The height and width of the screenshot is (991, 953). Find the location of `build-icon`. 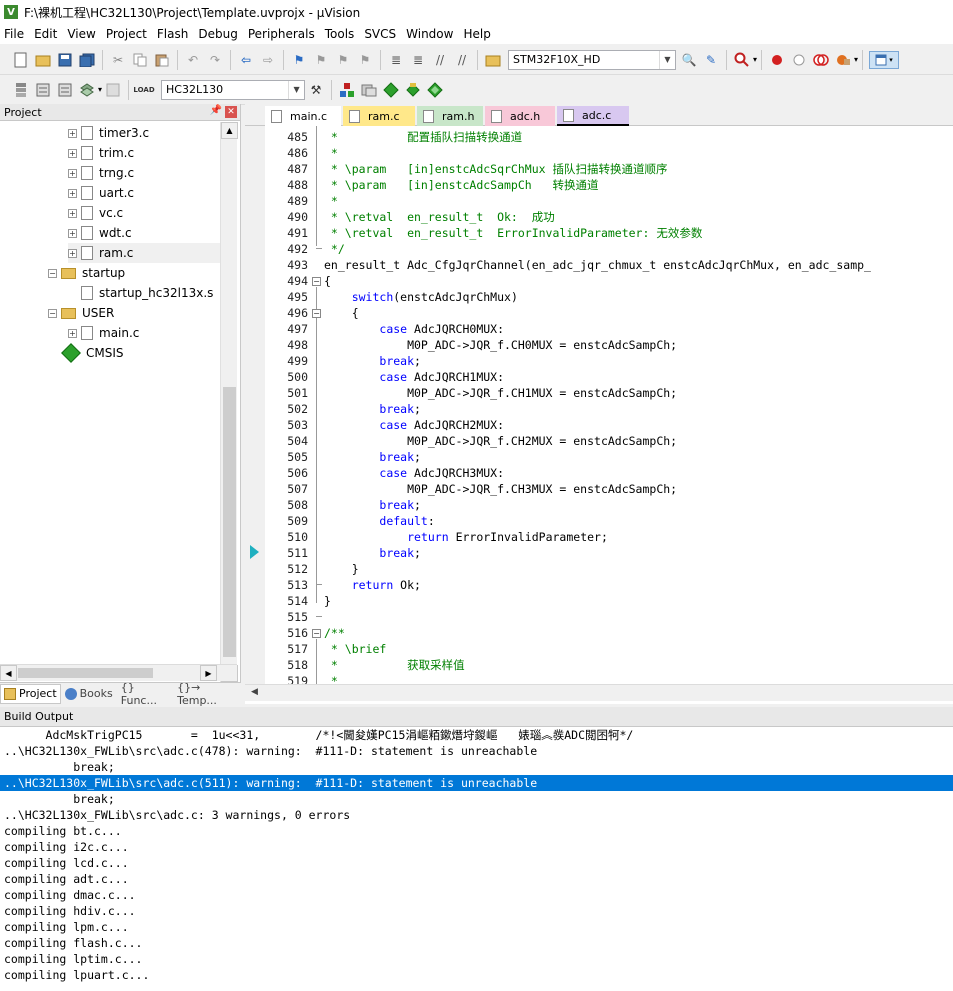

build-icon is located at coordinates (43, 90).